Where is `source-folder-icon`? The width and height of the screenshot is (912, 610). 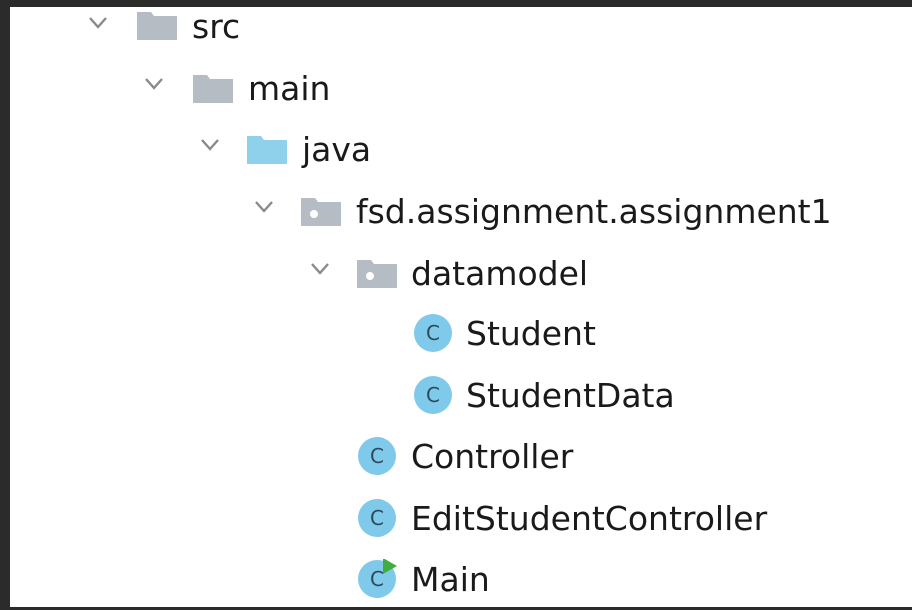 source-folder-icon is located at coordinates (267, 150).